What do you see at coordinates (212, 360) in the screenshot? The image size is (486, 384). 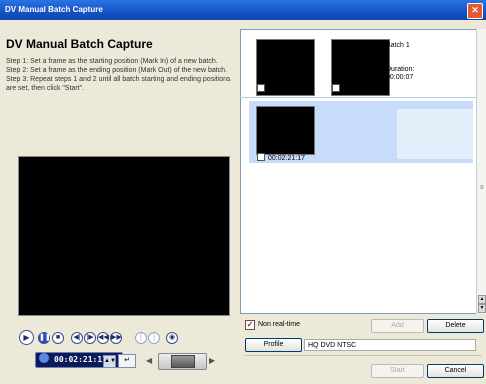 I see `shuttle-right-icon: ▶` at bounding box center [212, 360].